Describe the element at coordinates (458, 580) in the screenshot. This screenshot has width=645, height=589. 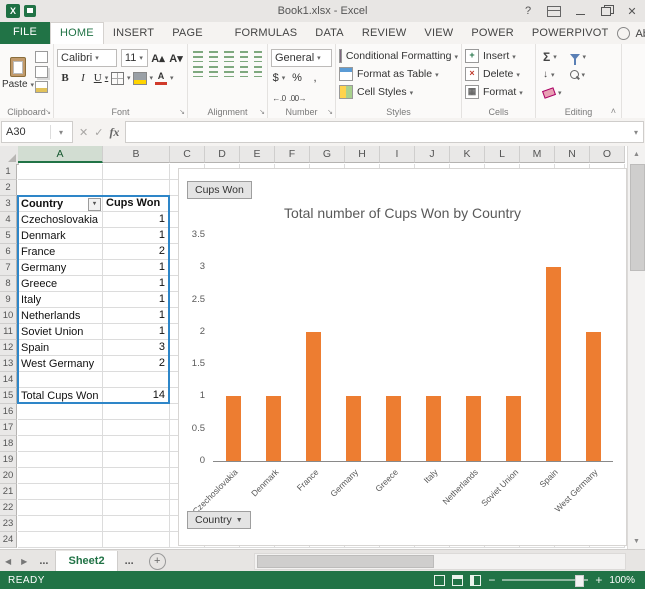
I see `page-layout-view-icon` at that location.